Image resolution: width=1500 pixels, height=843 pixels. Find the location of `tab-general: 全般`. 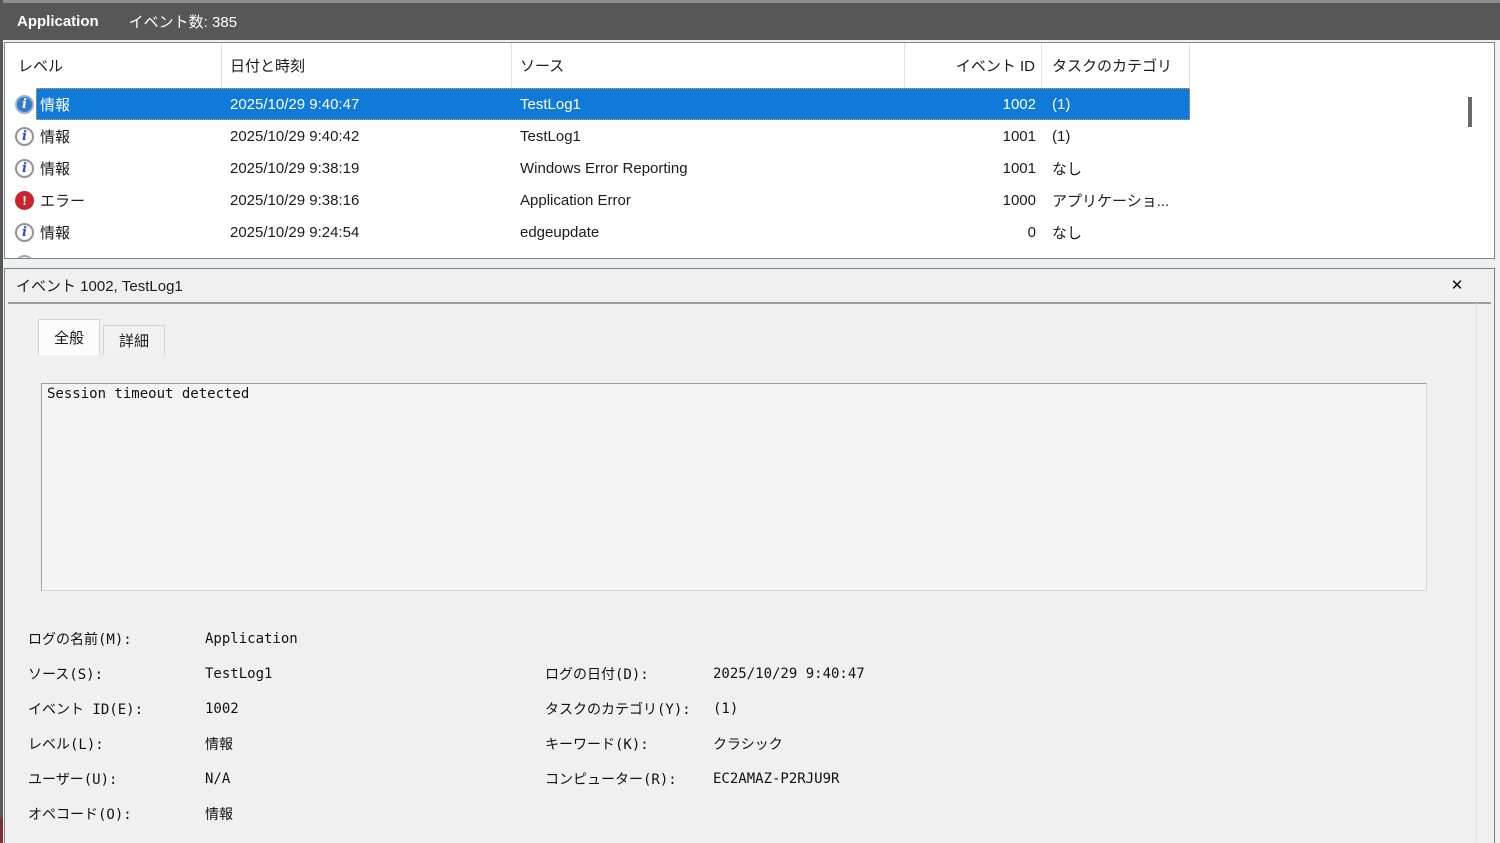

tab-general: 全般 is located at coordinates (69, 337).